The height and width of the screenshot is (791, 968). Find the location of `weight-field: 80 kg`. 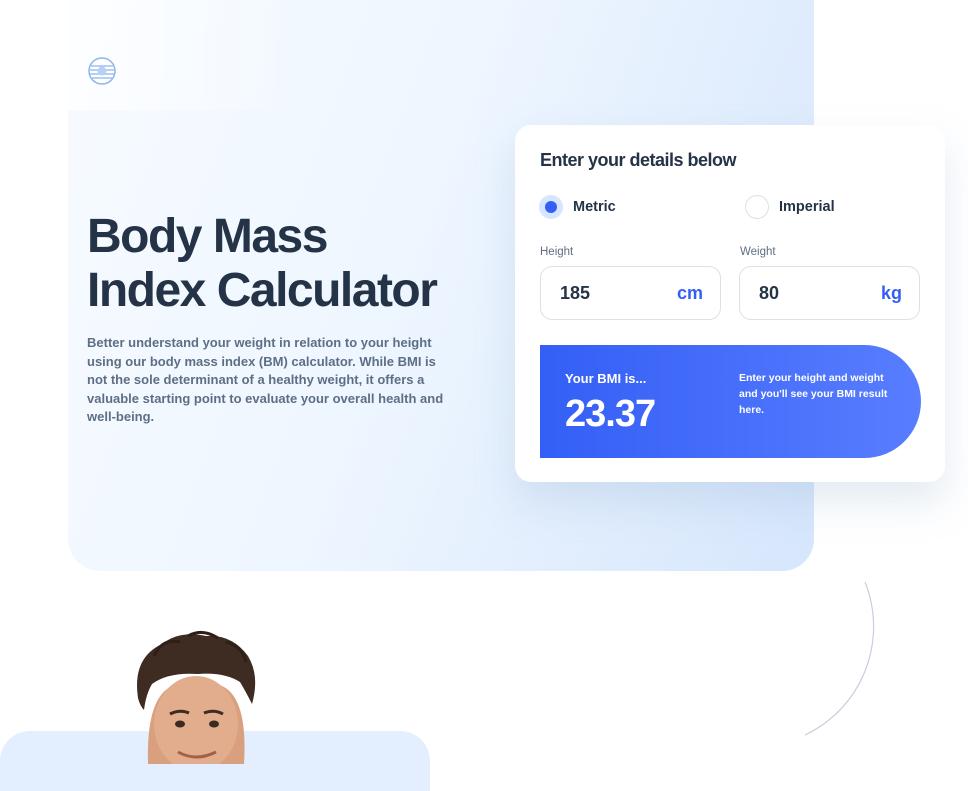

weight-field: 80 kg is located at coordinates (829, 293).